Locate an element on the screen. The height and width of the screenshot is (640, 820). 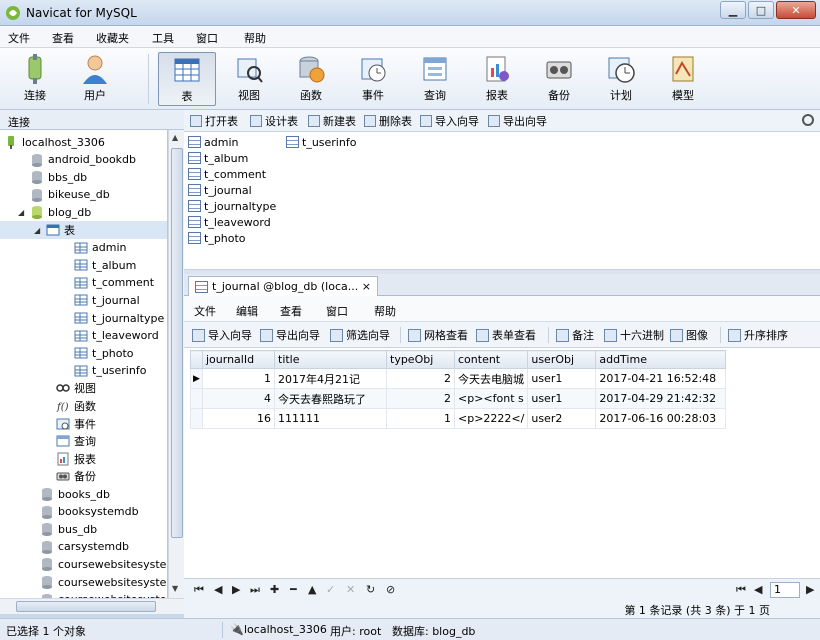
tree-vertical-scrollbar: ▲ ▼ is located at coordinates (176, 364).